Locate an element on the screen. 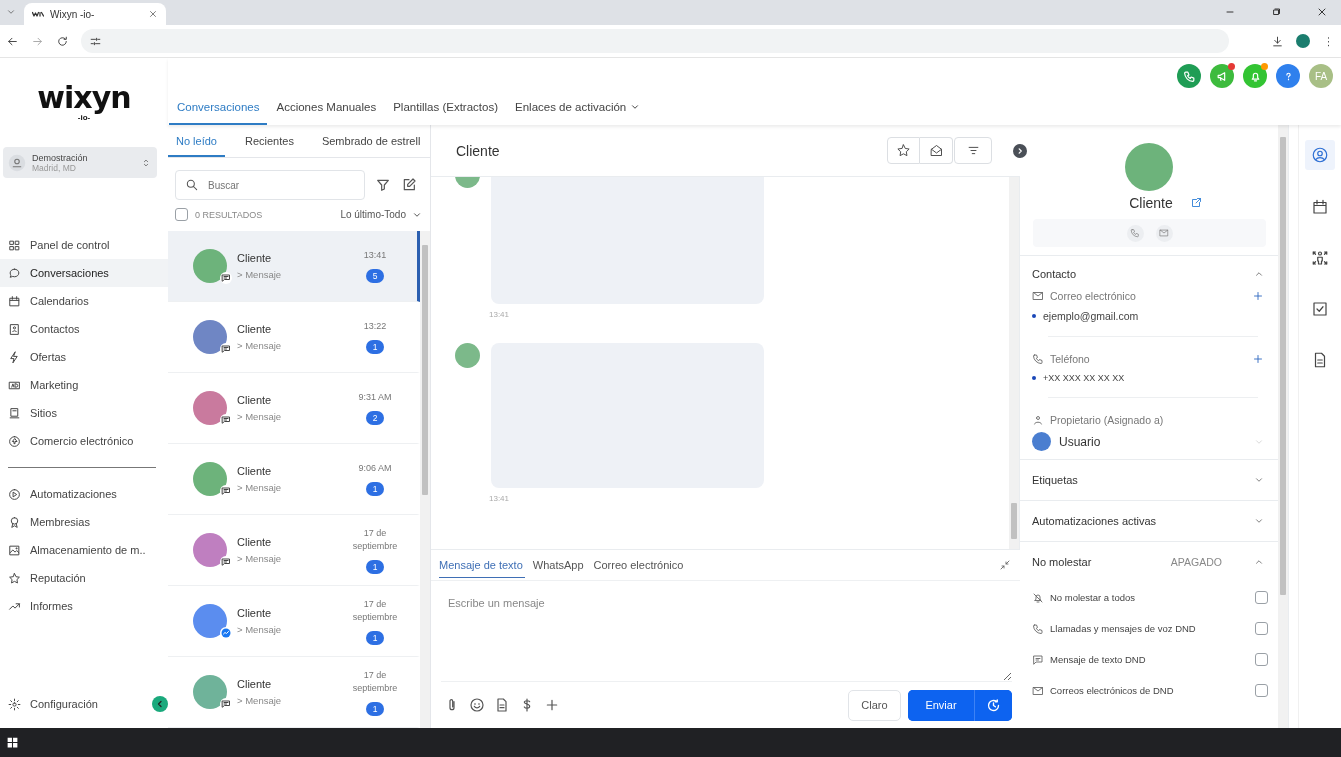  sidebar-item: Conversaciones is located at coordinates (84, 273).